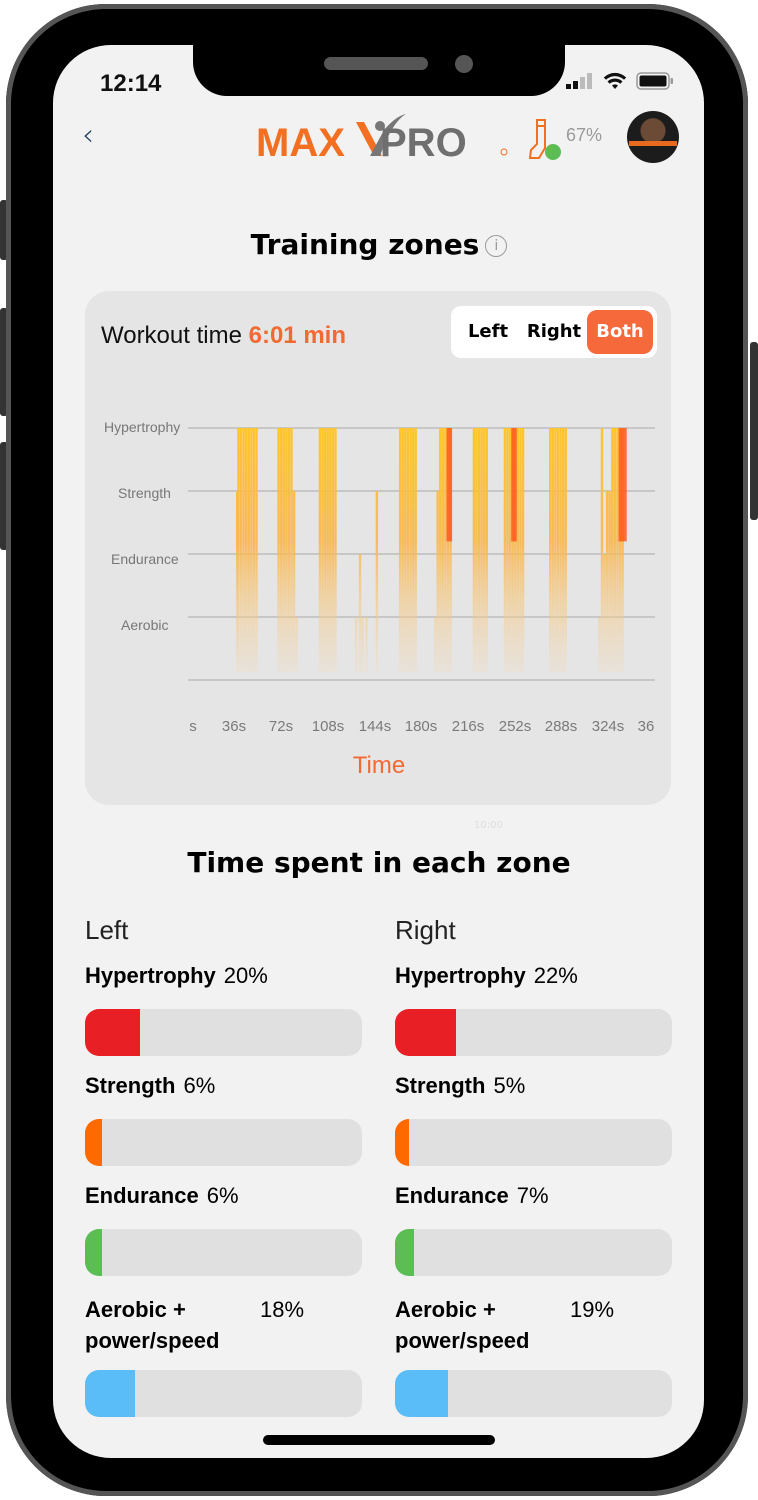  I want to click on x-tick-label: 180s, so click(421, 726).